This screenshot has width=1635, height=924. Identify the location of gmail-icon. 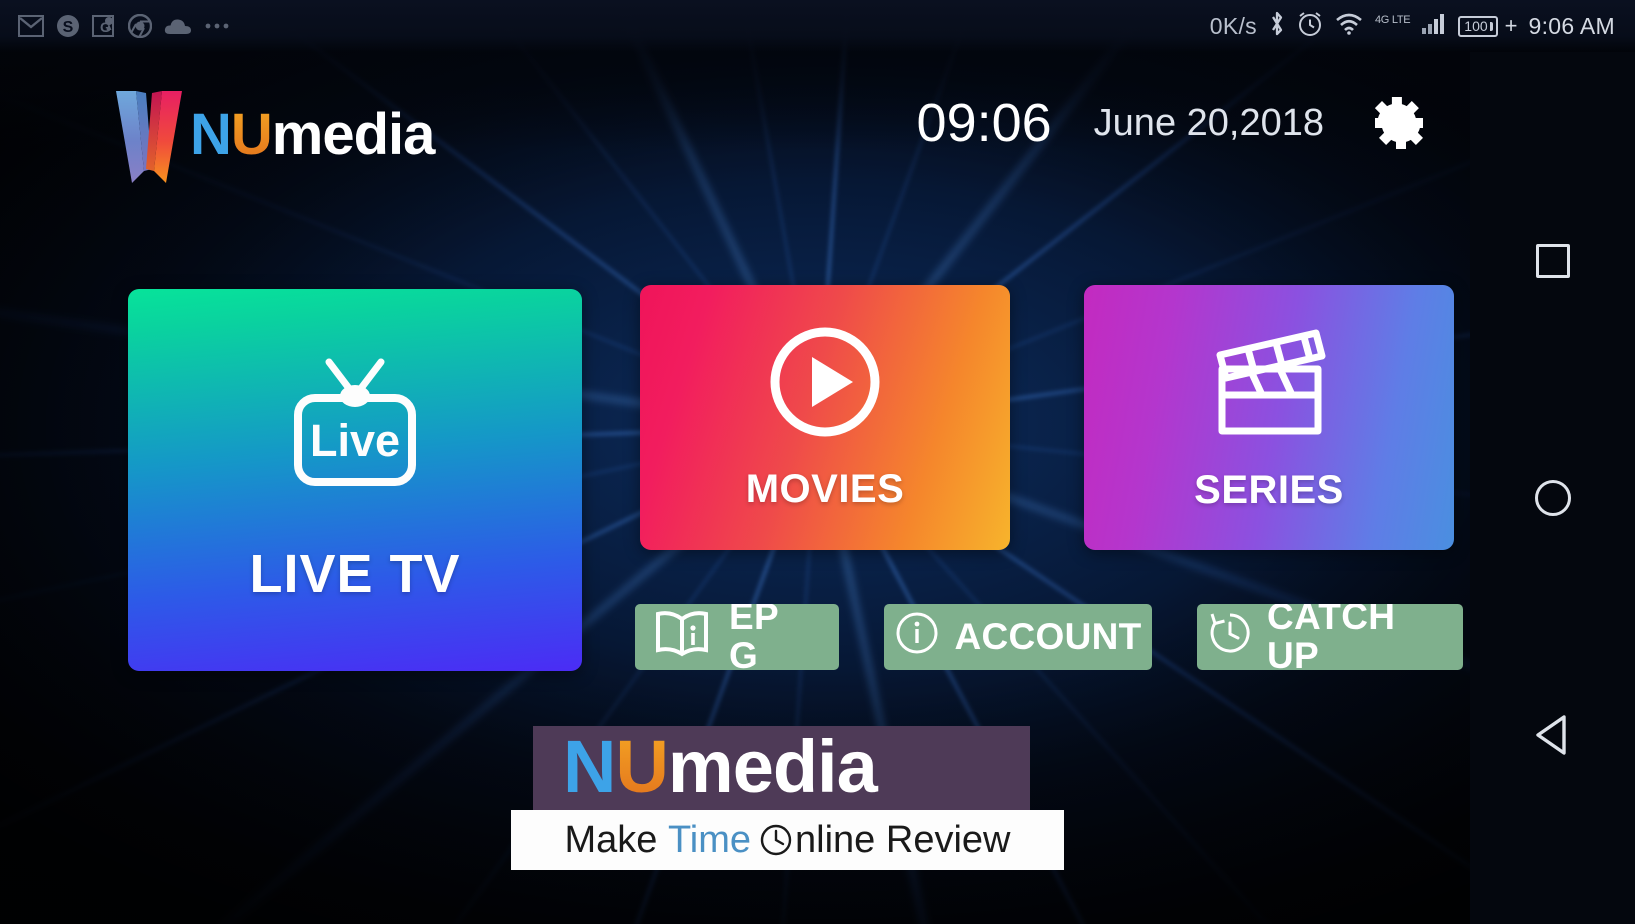
(31, 26).